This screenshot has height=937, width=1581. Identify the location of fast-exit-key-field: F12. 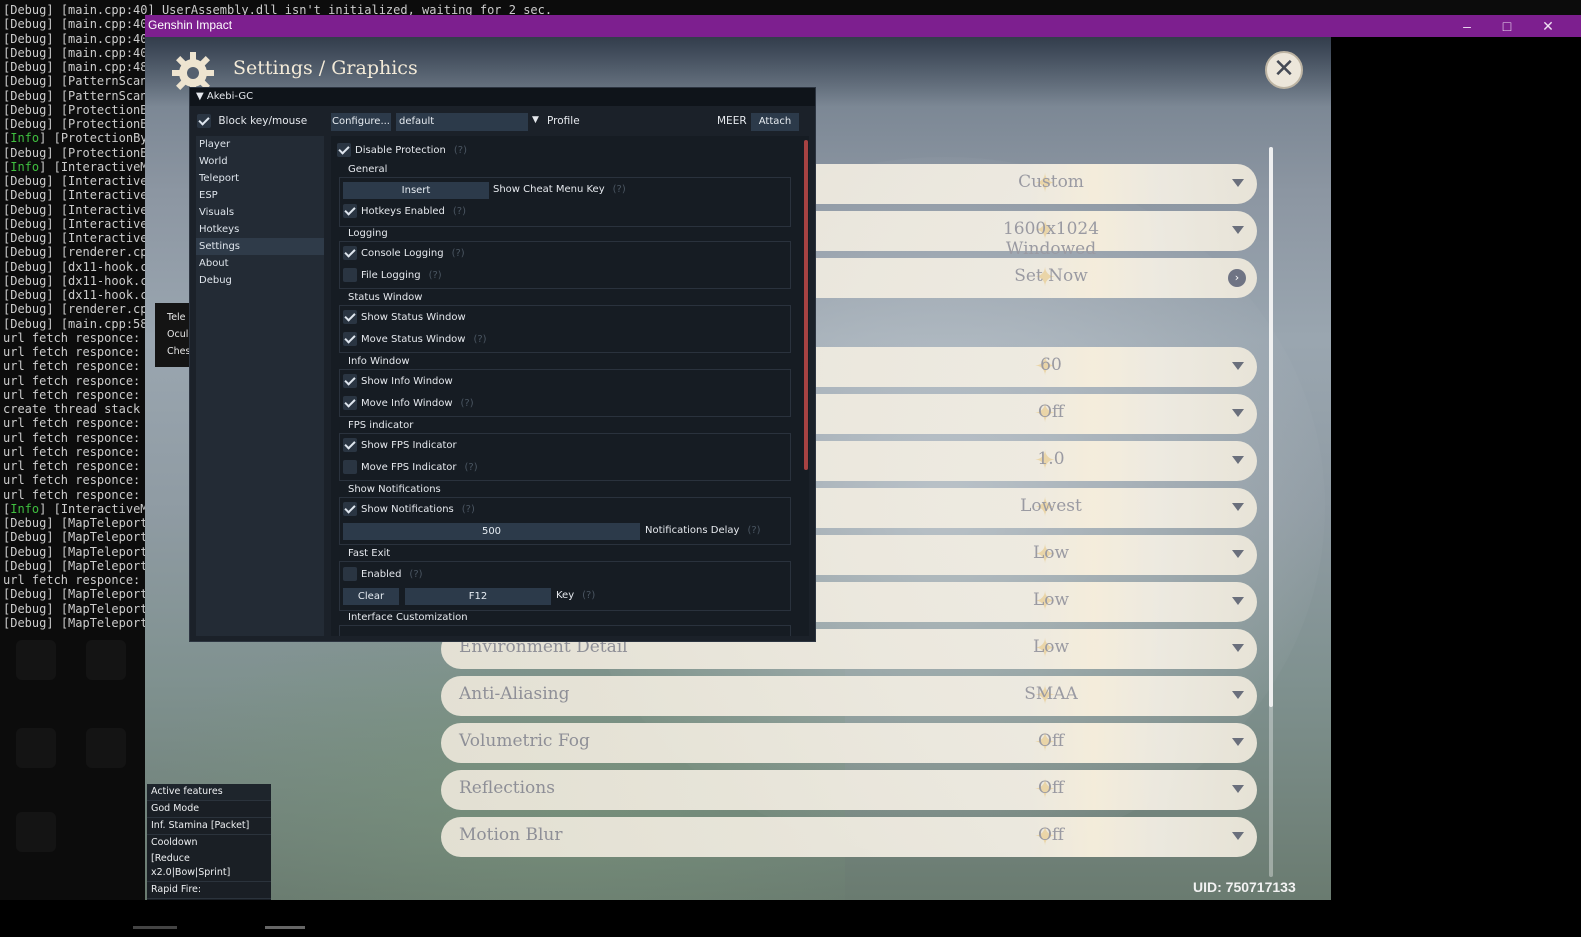
(478, 596).